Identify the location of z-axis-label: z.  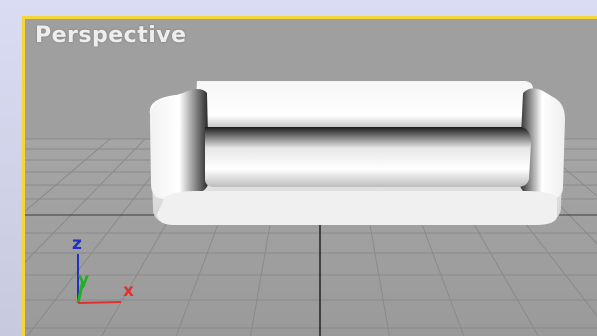
(77, 244).